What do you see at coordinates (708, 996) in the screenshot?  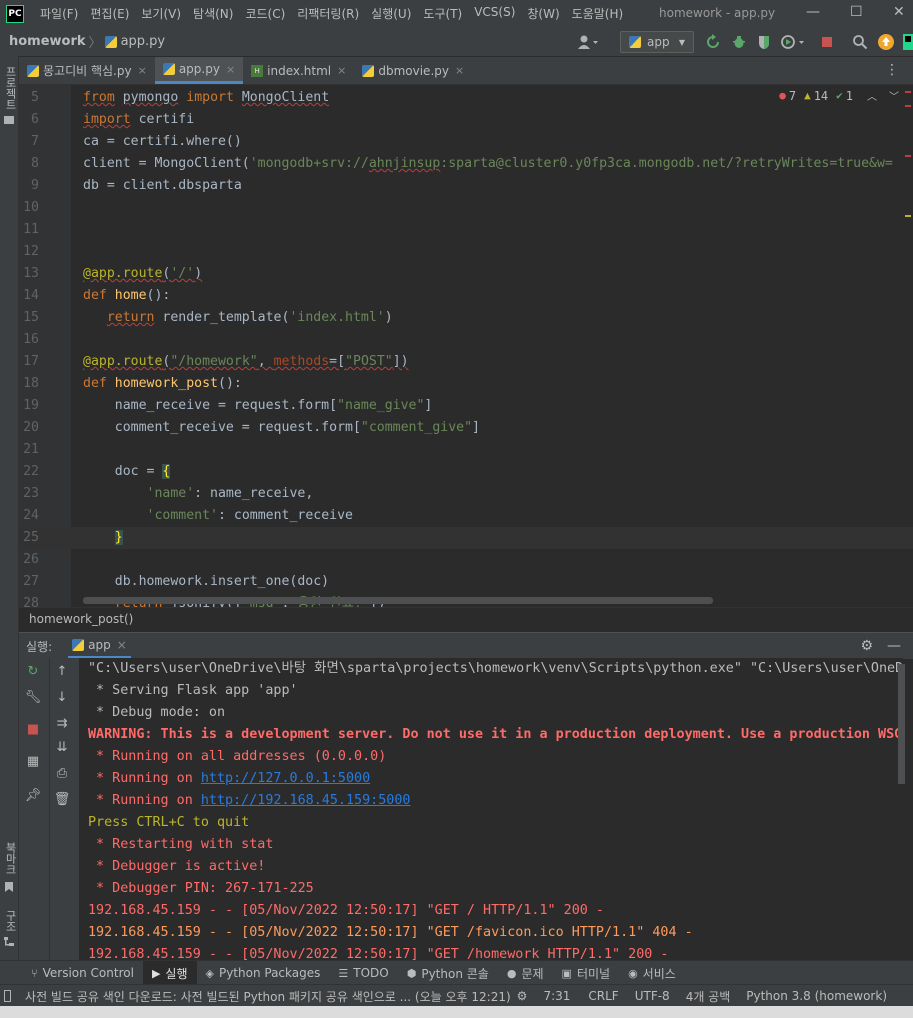 I see `indent-setting: 4개 공백` at bounding box center [708, 996].